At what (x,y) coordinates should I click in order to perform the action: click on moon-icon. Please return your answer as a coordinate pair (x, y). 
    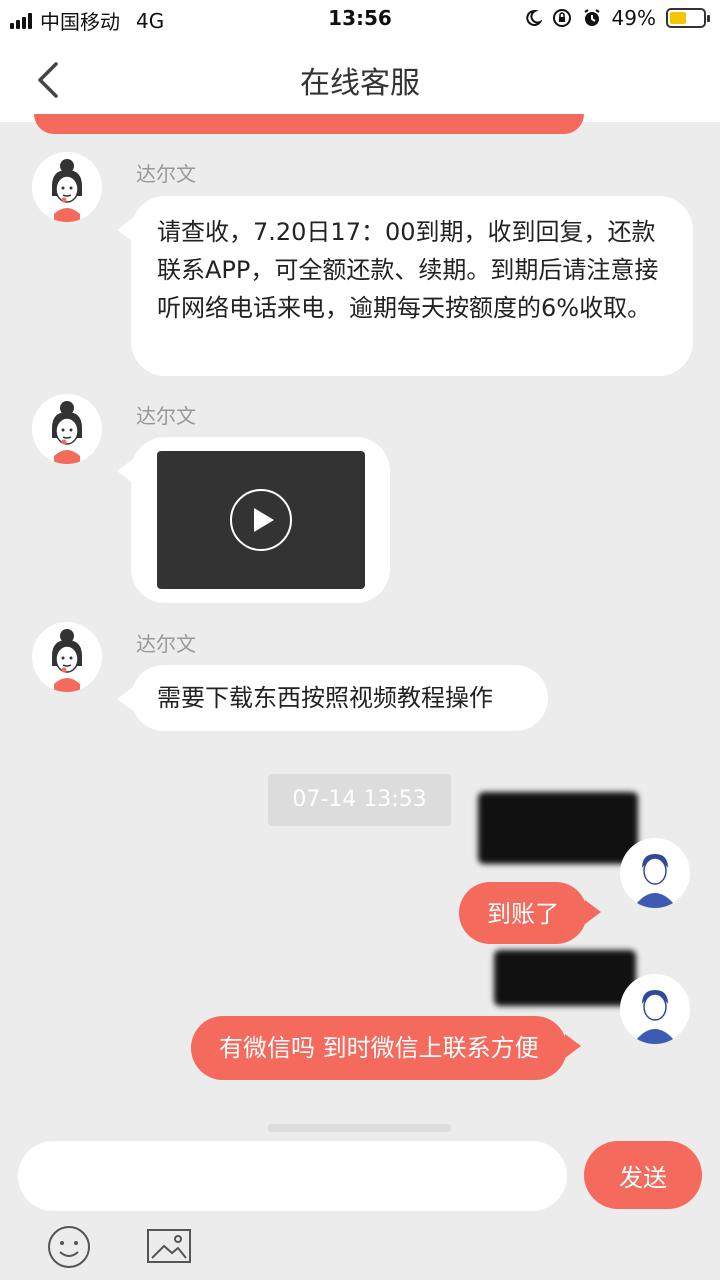
    Looking at the image, I should click on (533, 17).